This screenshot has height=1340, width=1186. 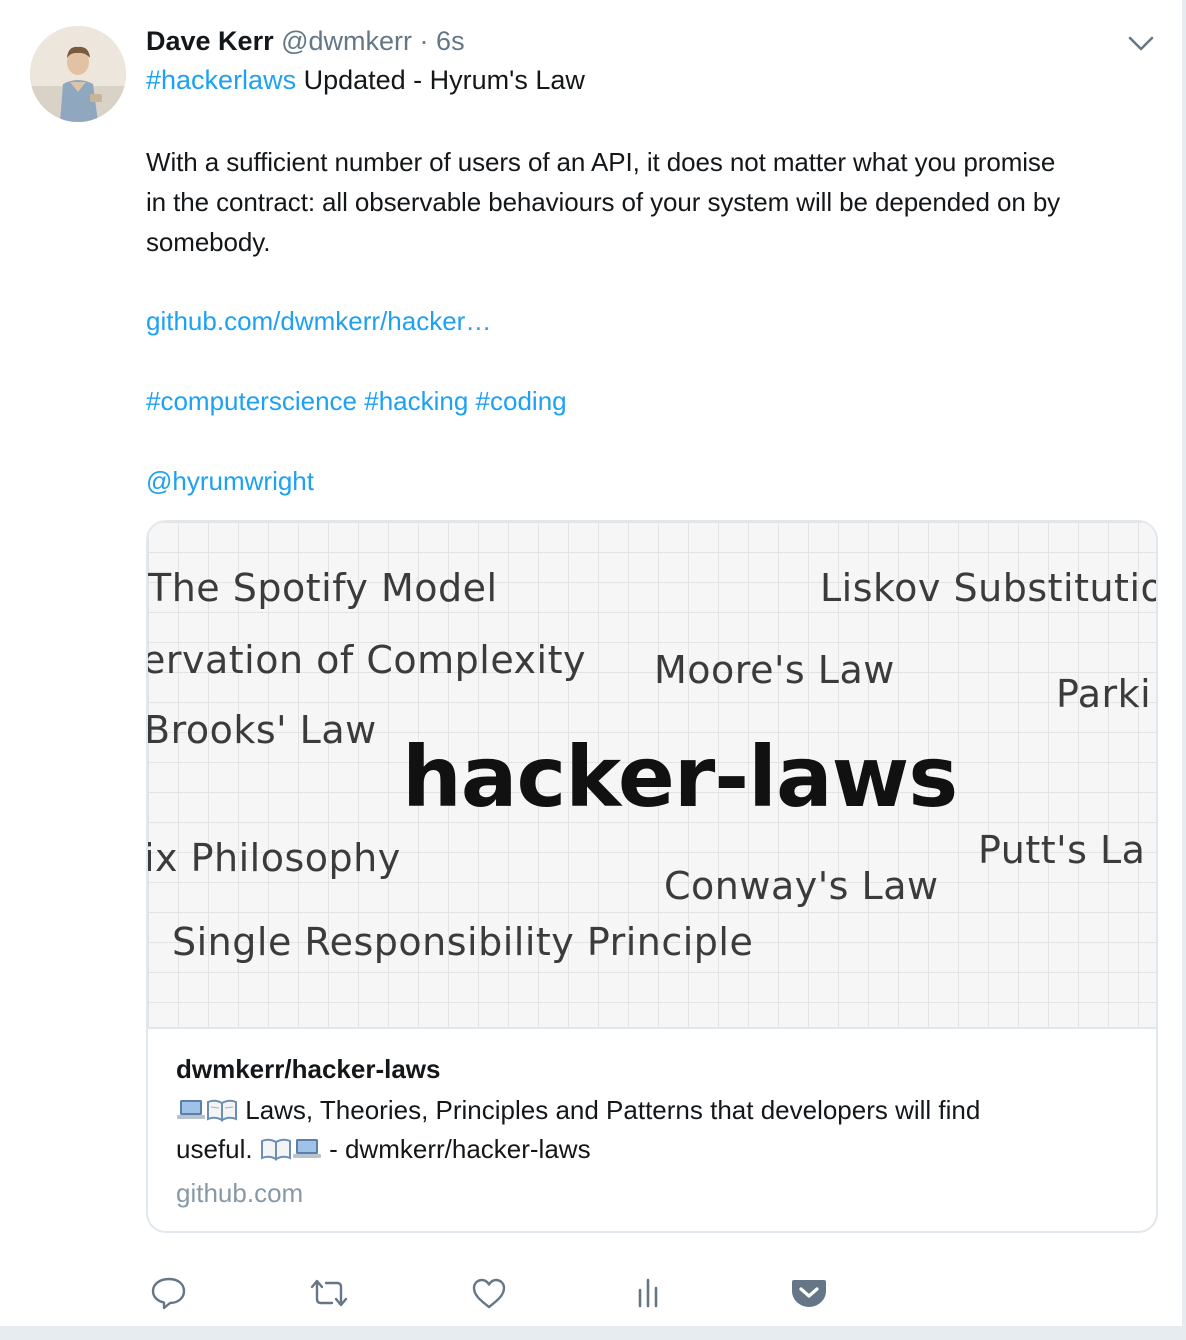 What do you see at coordinates (450, 41) in the screenshot?
I see `timestamp: 6s` at bounding box center [450, 41].